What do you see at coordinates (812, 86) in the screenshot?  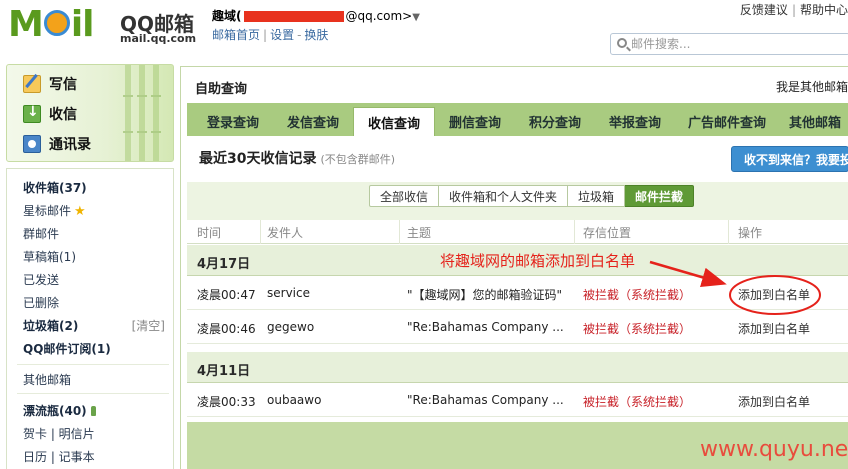 I see `other-mailbox-link: 我是其他邮箱` at bounding box center [812, 86].